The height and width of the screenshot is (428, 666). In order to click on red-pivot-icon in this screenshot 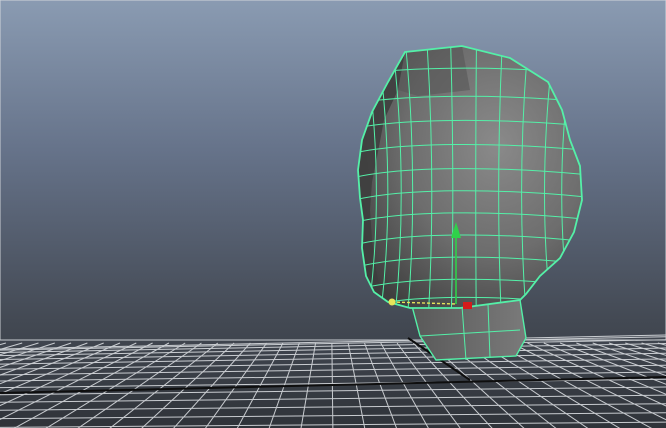, I will do `click(467, 305)`.